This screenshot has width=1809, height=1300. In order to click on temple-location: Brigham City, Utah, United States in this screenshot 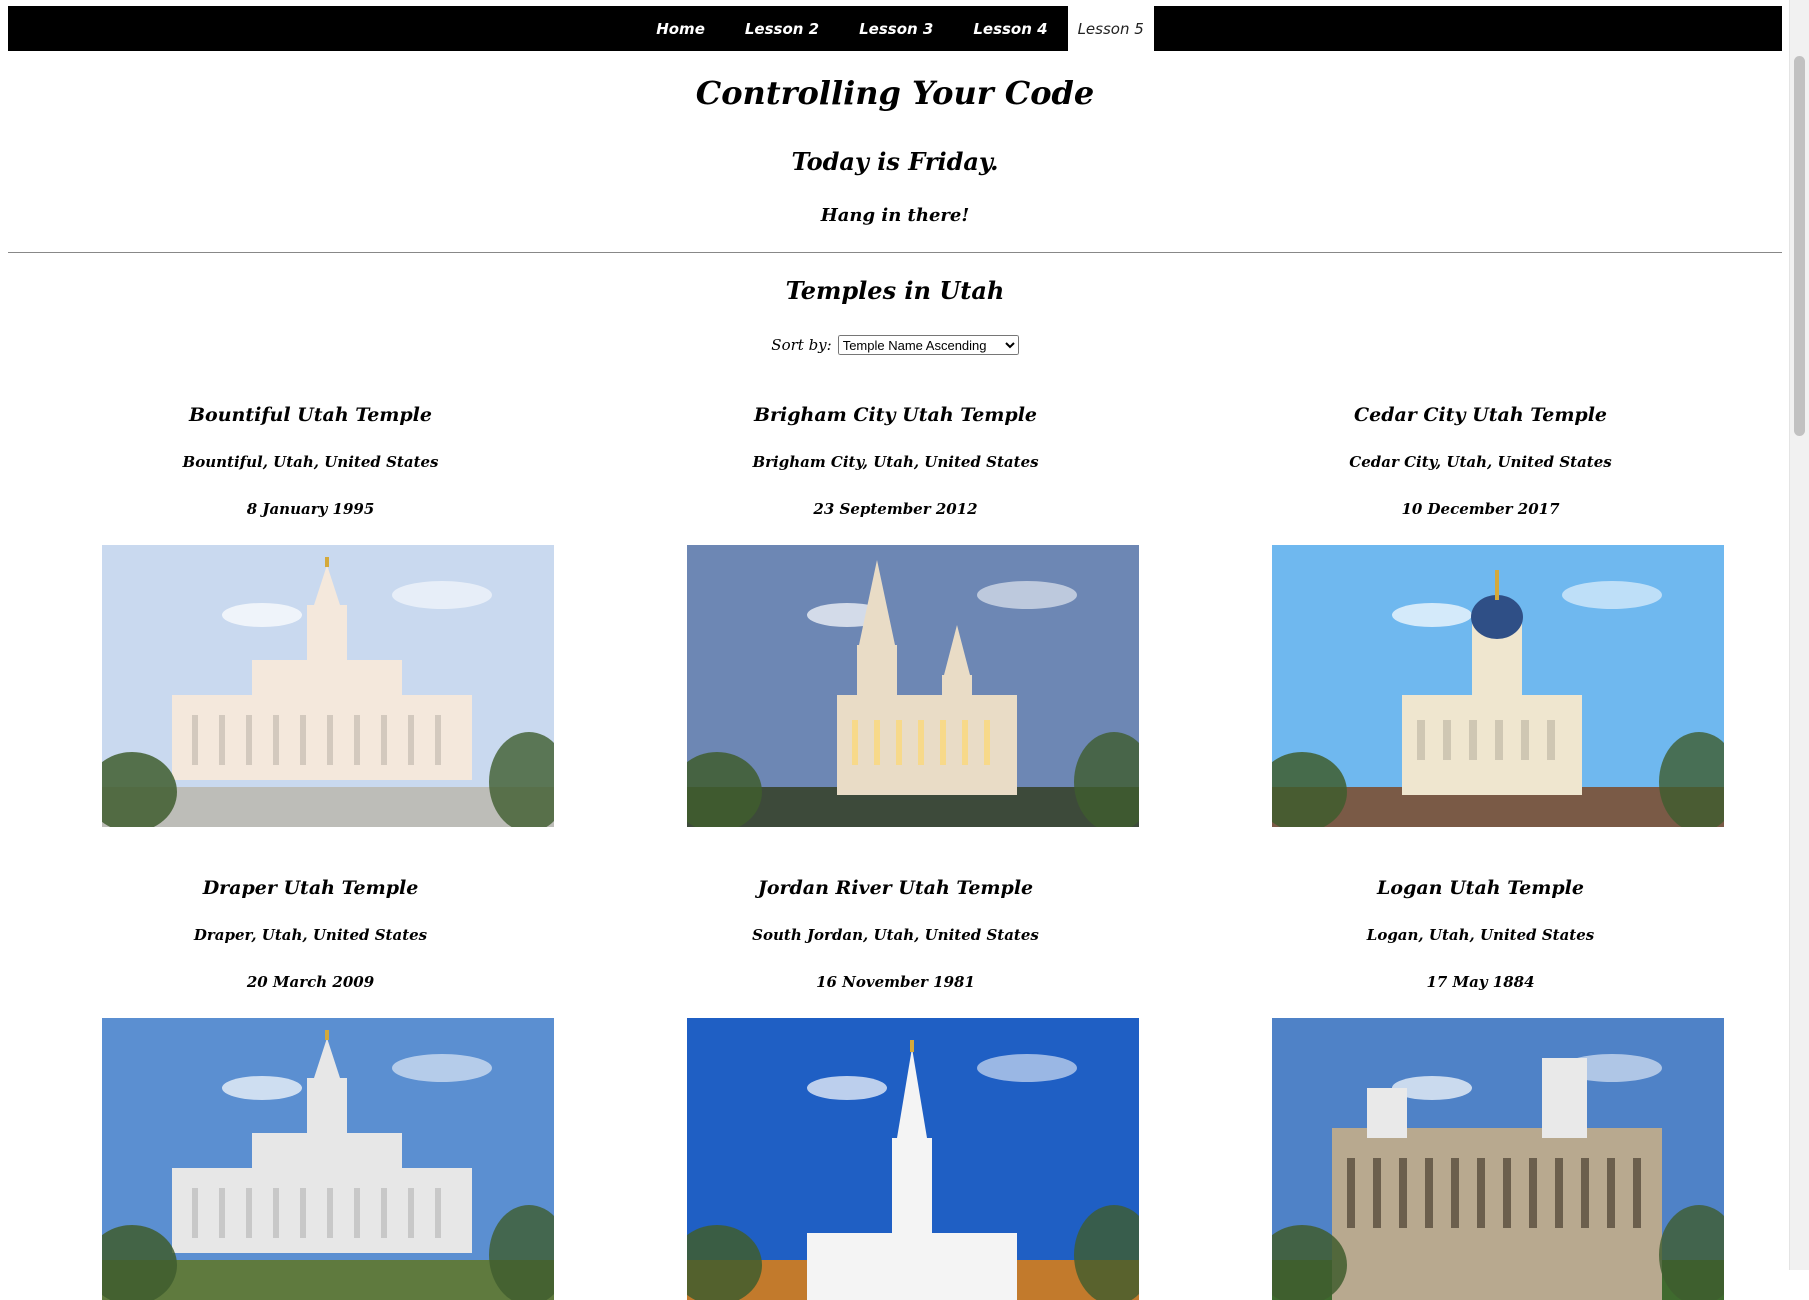, I will do `click(895, 462)`.